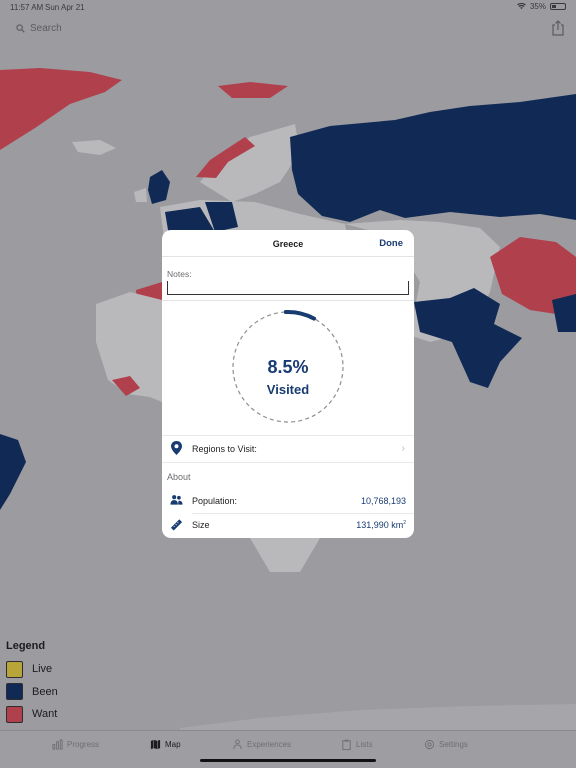 This screenshot has height=768, width=576. What do you see at coordinates (453, 744) in the screenshot?
I see `tab-settings-label: Settings` at bounding box center [453, 744].